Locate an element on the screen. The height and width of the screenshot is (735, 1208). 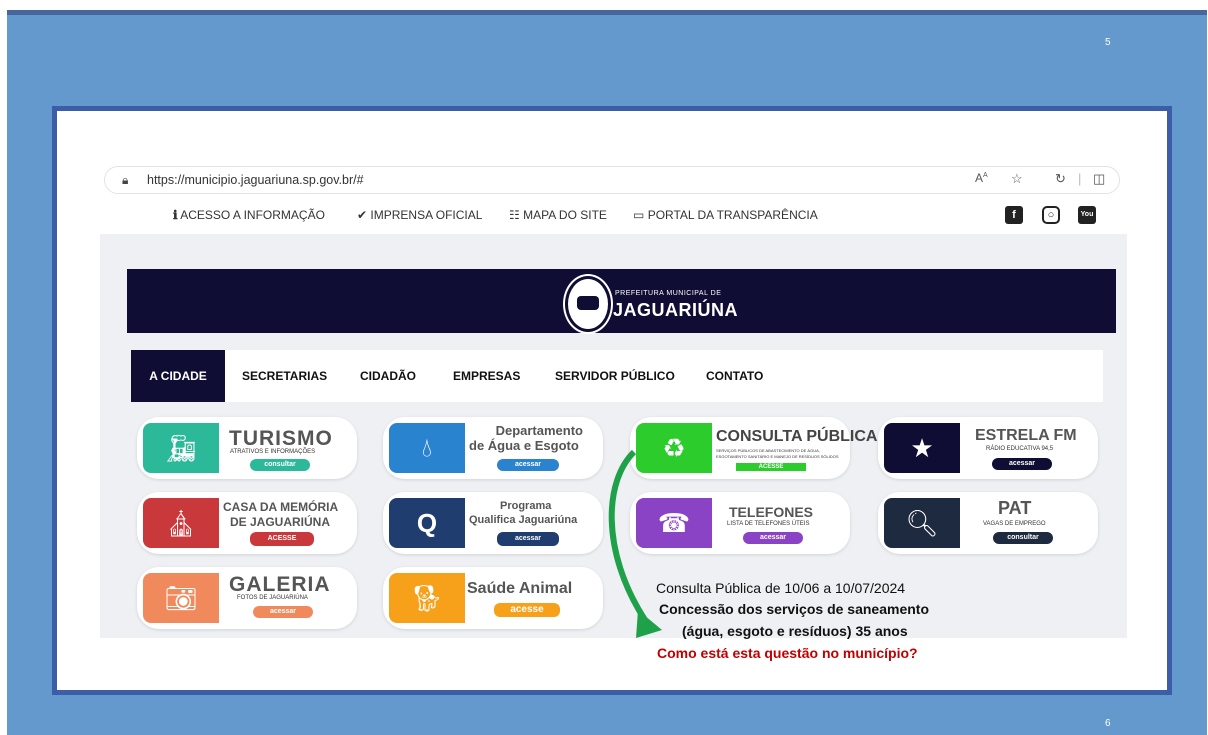
pets-icon: 🐕︎ is located at coordinates (427, 598).